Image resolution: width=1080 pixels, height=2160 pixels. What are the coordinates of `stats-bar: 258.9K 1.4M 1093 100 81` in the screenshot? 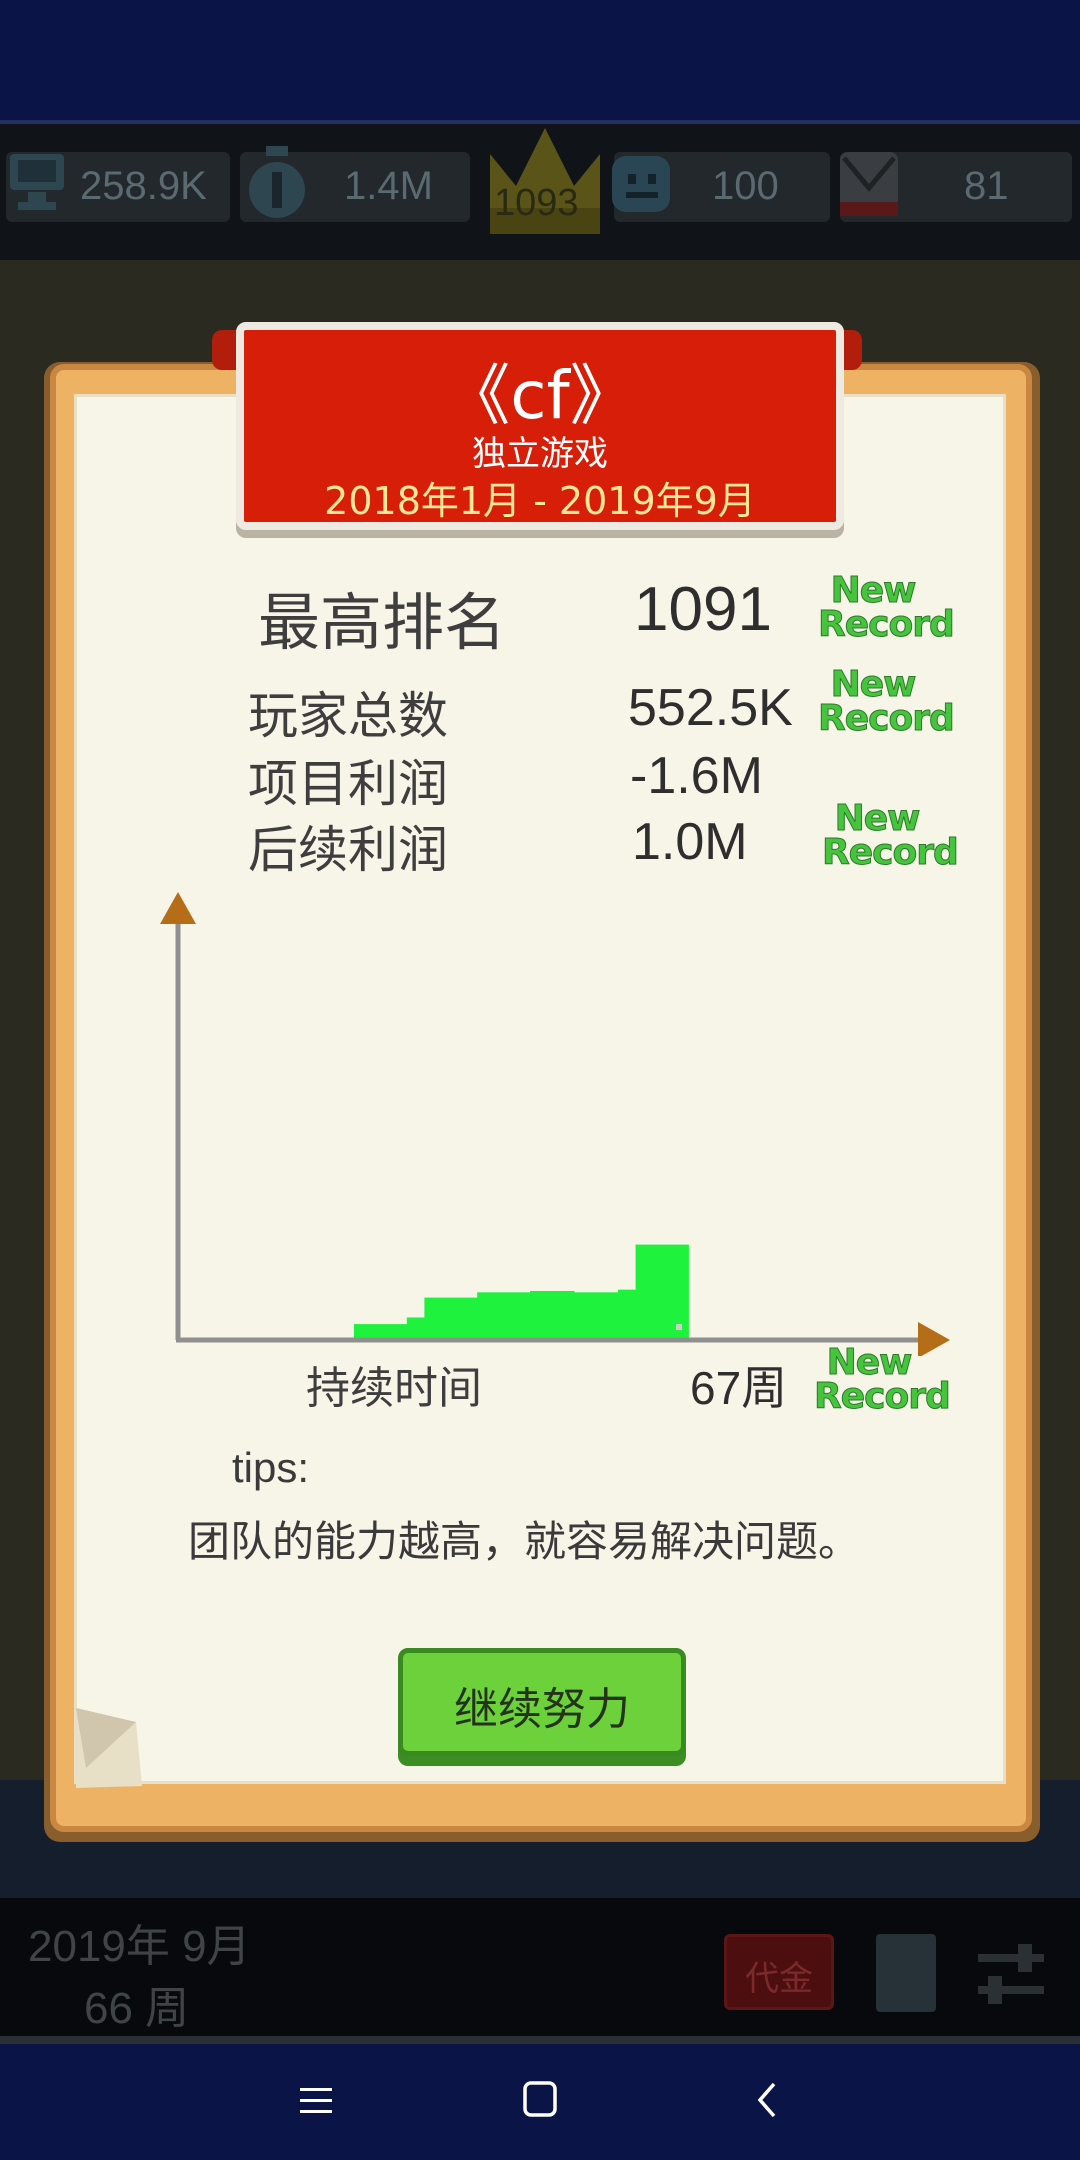 It's located at (540, 192).